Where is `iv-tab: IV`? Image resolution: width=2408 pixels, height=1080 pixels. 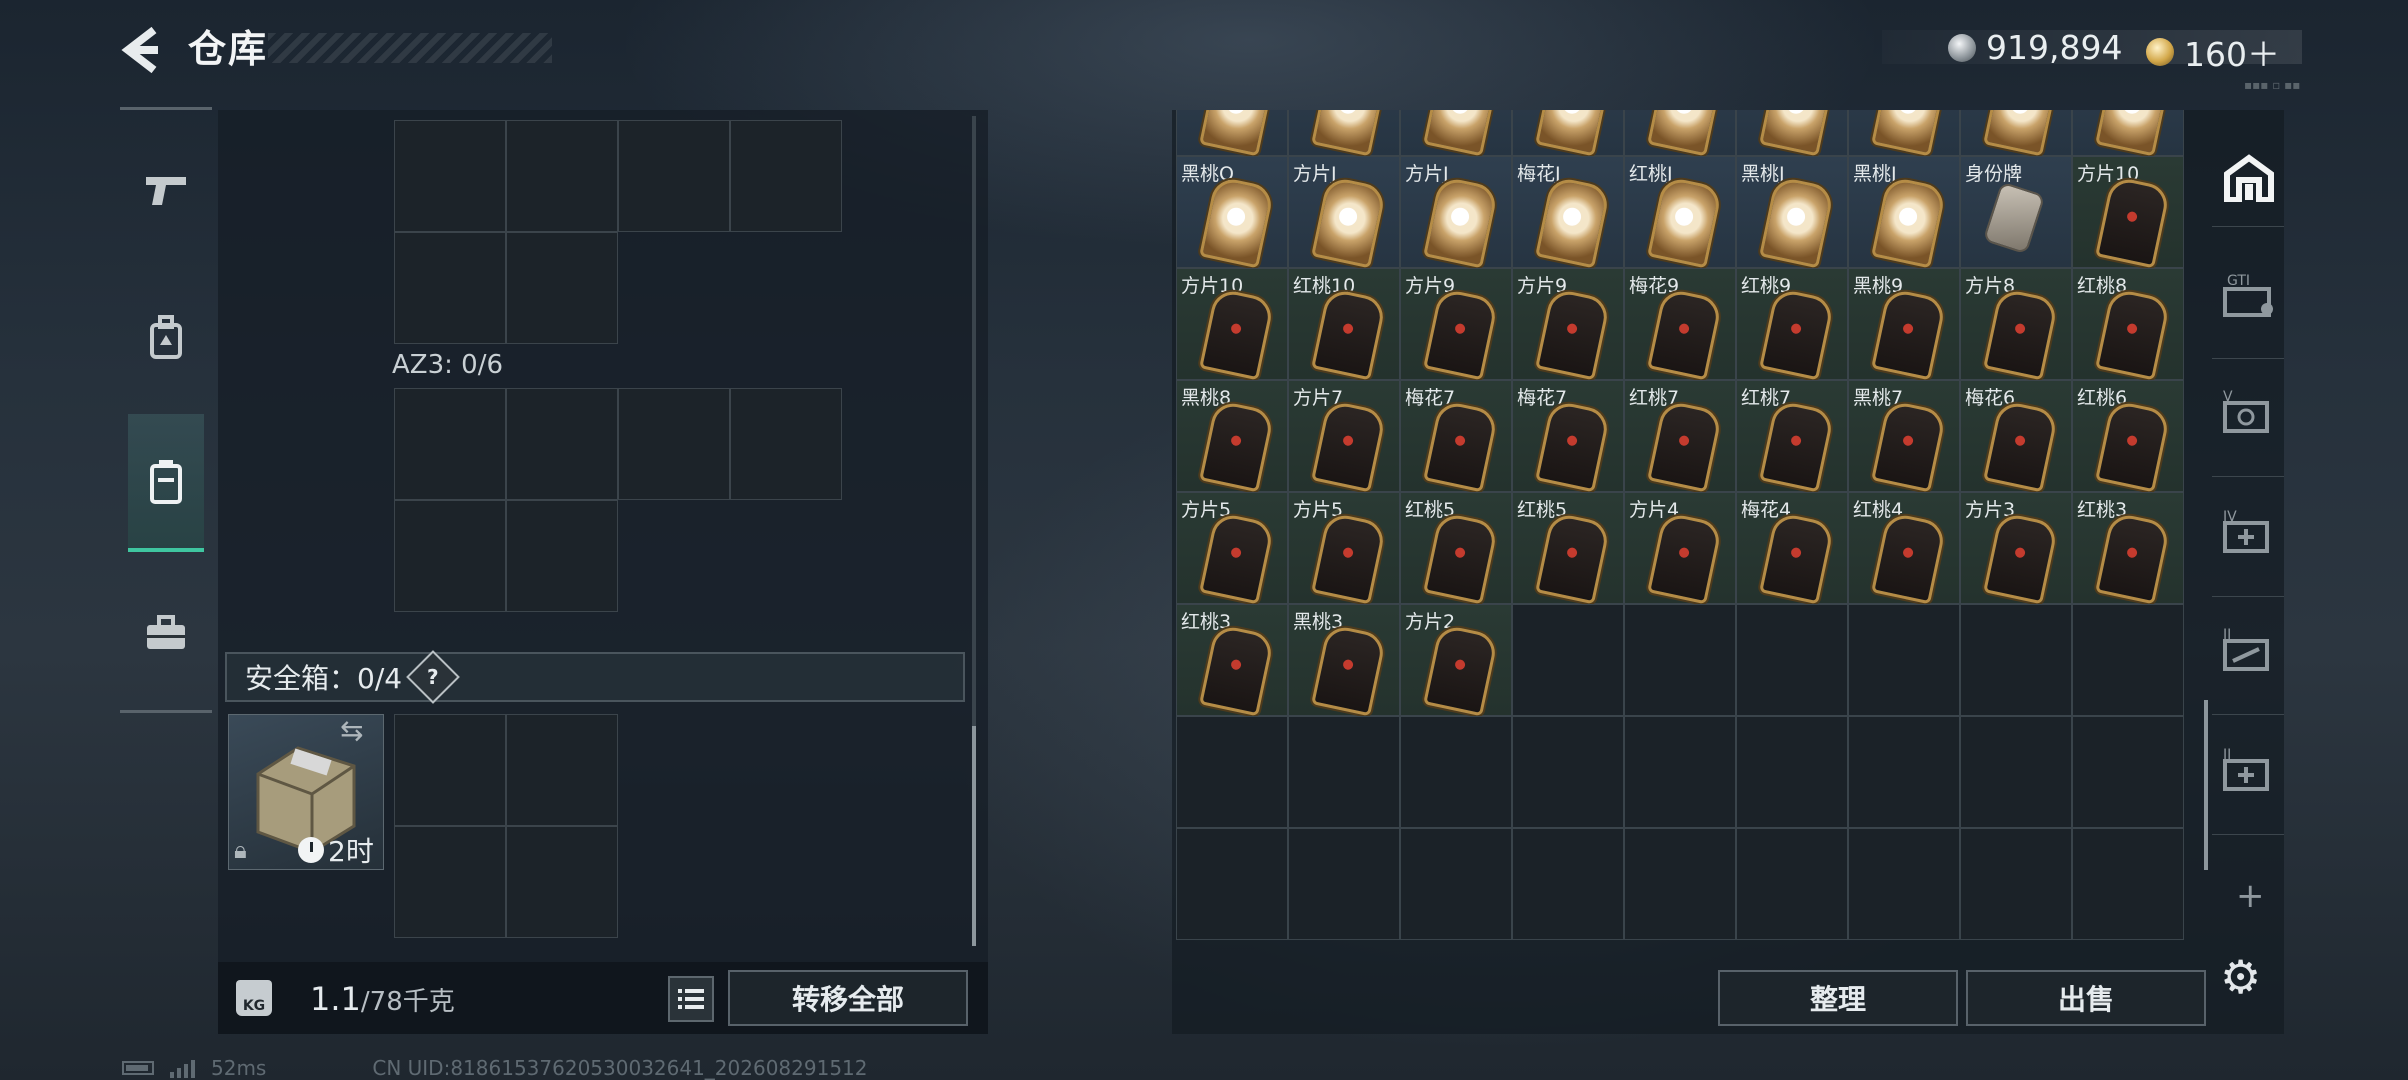
iv-tab: IV is located at coordinates (2249, 532).